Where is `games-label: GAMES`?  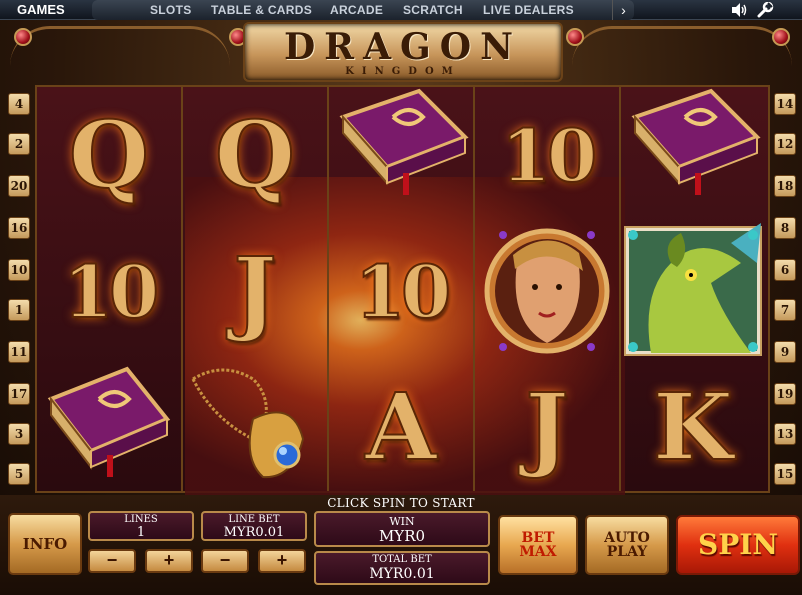
games-label: GAMES is located at coordinates (41, 9).